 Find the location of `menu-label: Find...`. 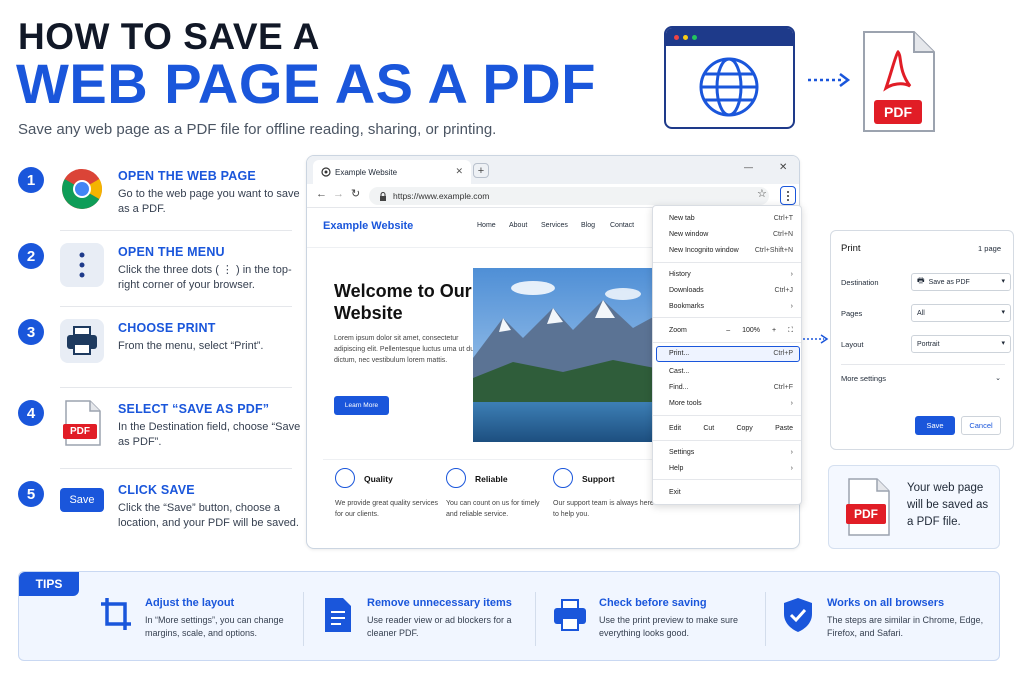

menu-label: Find... is located at coordinates (679, 387).